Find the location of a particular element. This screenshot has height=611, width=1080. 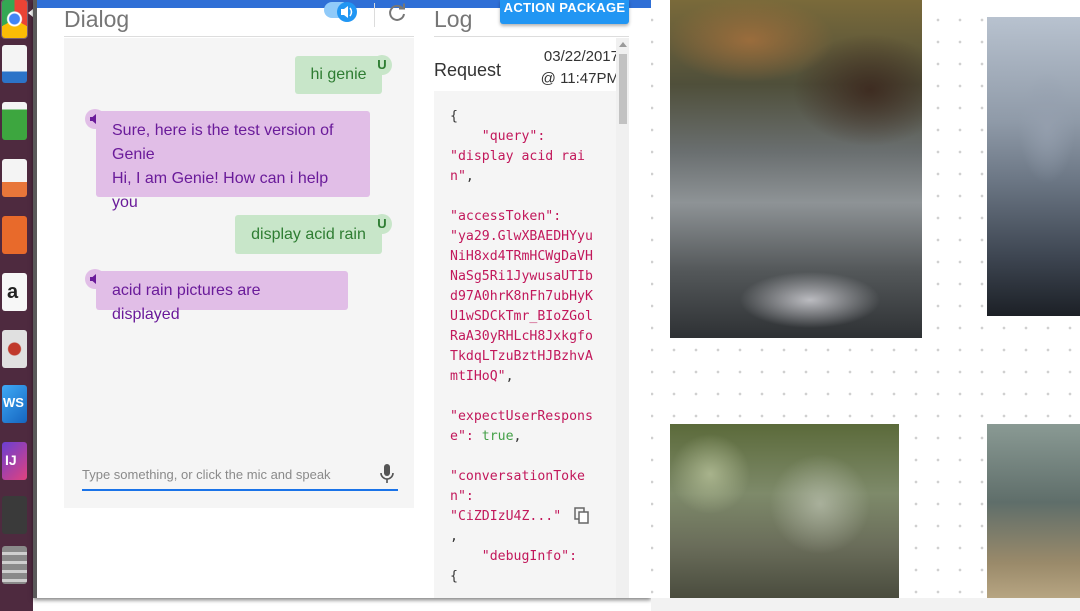

user-message-text: display acid rain is located at coordinates (308, 234).